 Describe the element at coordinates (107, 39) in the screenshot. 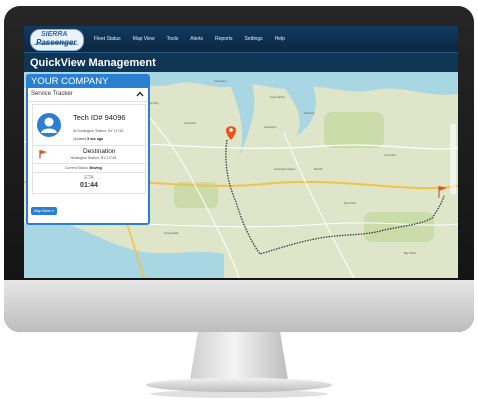

I see `nav-item-fleet-status: Fleet Status` at that location.